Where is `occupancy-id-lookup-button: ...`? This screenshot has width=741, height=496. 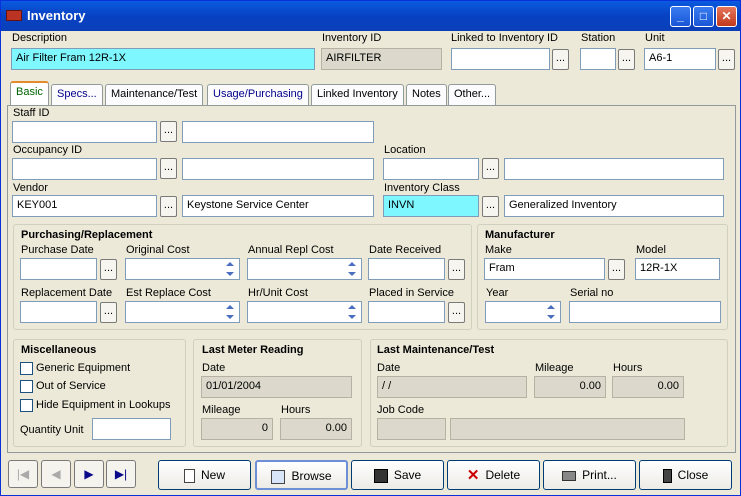 occupancy-id-lookup-button: ... is located at coordinates (168, 168).